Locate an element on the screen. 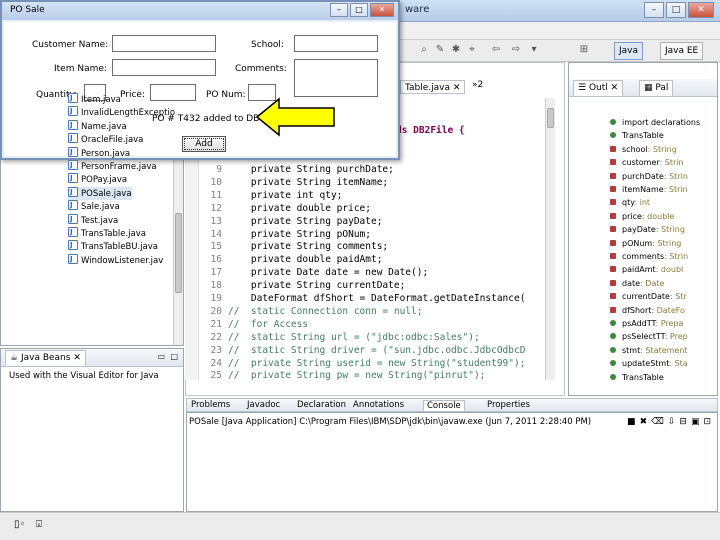 This screenshot has height=540, width=720. package-item: TransTableBU.java is located at coordinates (113, 246).